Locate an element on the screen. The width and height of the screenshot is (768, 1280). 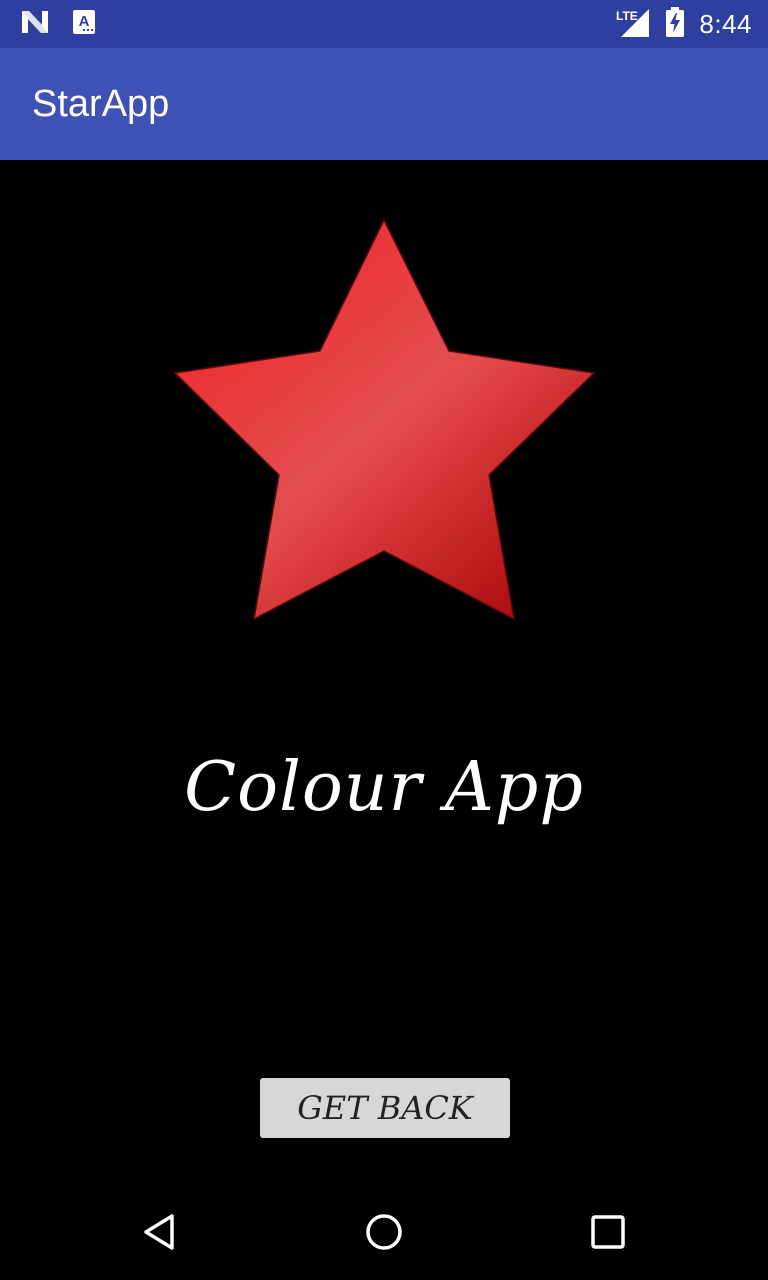
headline-text: Colour App is located at coordinates (384, 787).